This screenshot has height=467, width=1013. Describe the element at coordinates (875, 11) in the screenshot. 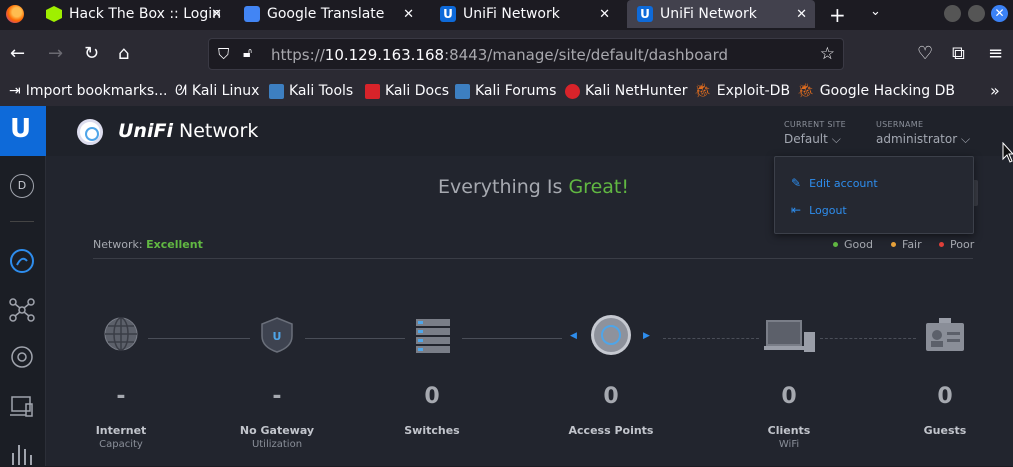

I see `list-all-tabs-icon: ⌄` at that location.